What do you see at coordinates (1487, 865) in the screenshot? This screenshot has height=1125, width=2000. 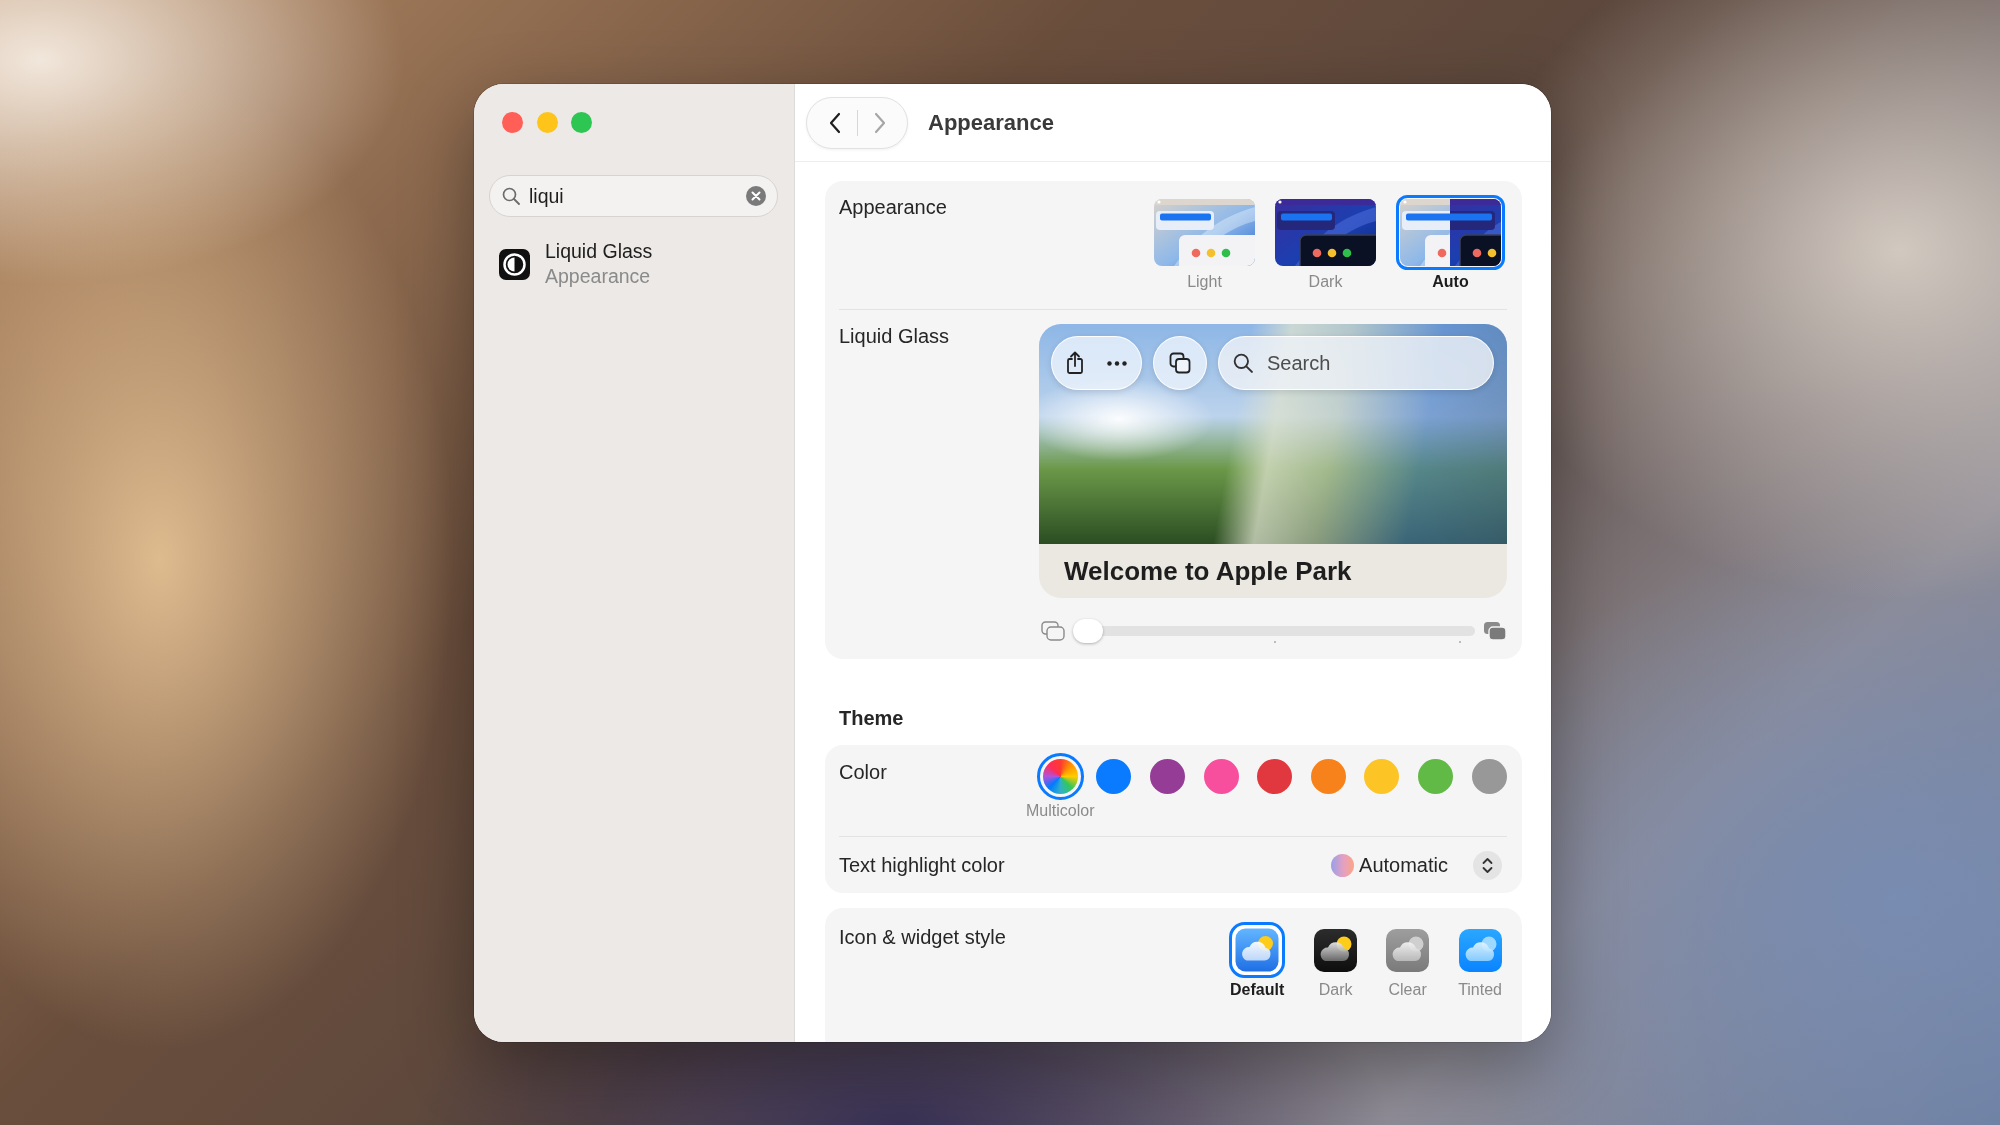 I see `up-down-chevron-icon` at bounding box center [1487, 865].